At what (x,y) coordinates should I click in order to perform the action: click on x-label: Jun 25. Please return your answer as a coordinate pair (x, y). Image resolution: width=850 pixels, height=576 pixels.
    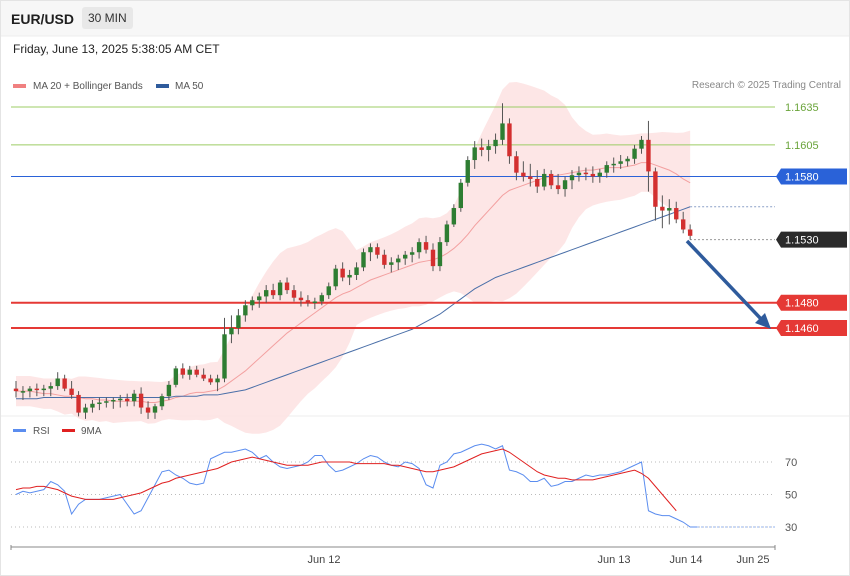
    Looking at the image, I should click on (752, 560).